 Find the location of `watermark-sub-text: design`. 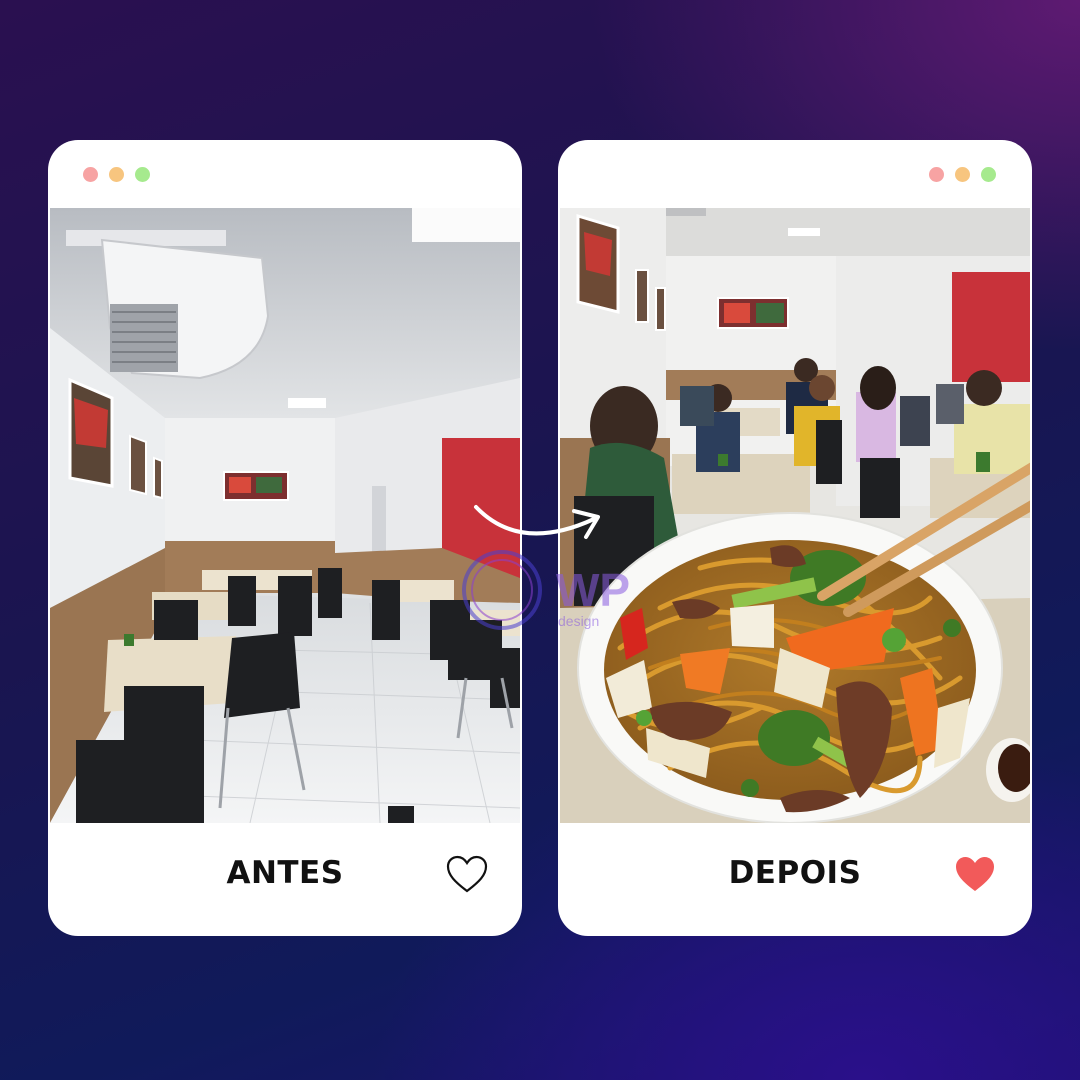

watermark-sub-text: design is located at coordinates (578, 621).